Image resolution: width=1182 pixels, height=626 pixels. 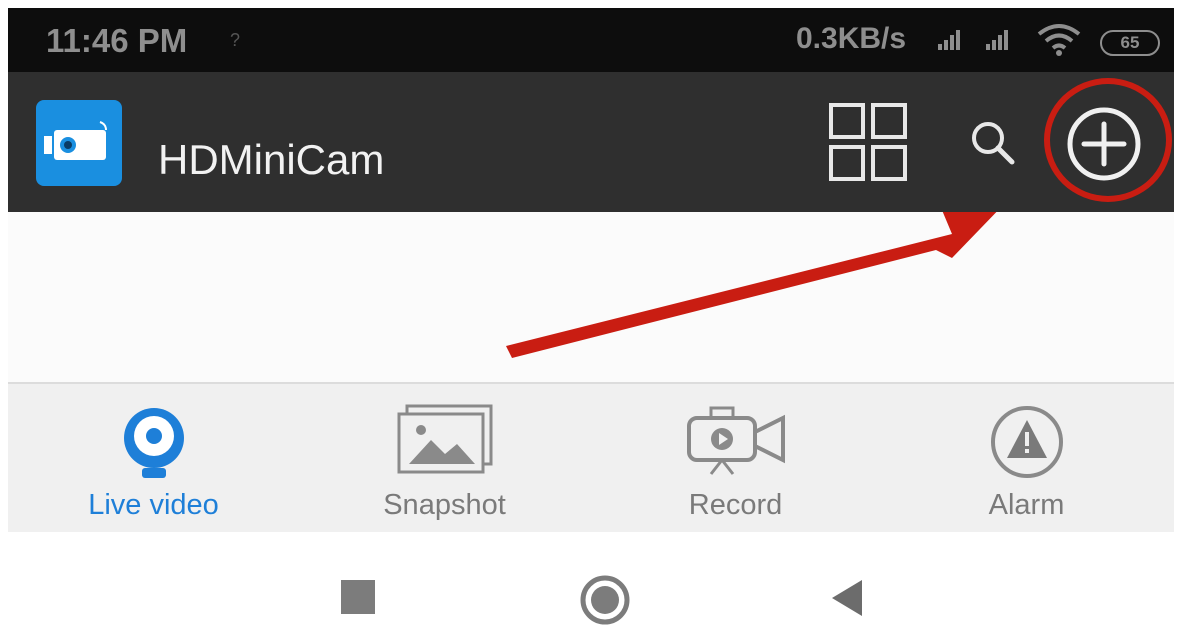 I want to click on tab-snapshot: Snapshot, so click(x=444, y=458).